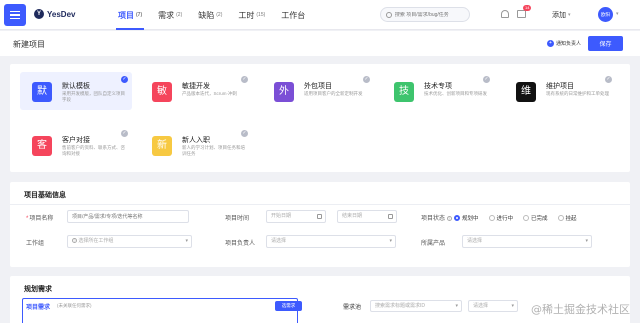  What do you see at coordinates (126, 15) in the screenshot?
I see `nav-label: 项目` at bounding box center [126, 15].